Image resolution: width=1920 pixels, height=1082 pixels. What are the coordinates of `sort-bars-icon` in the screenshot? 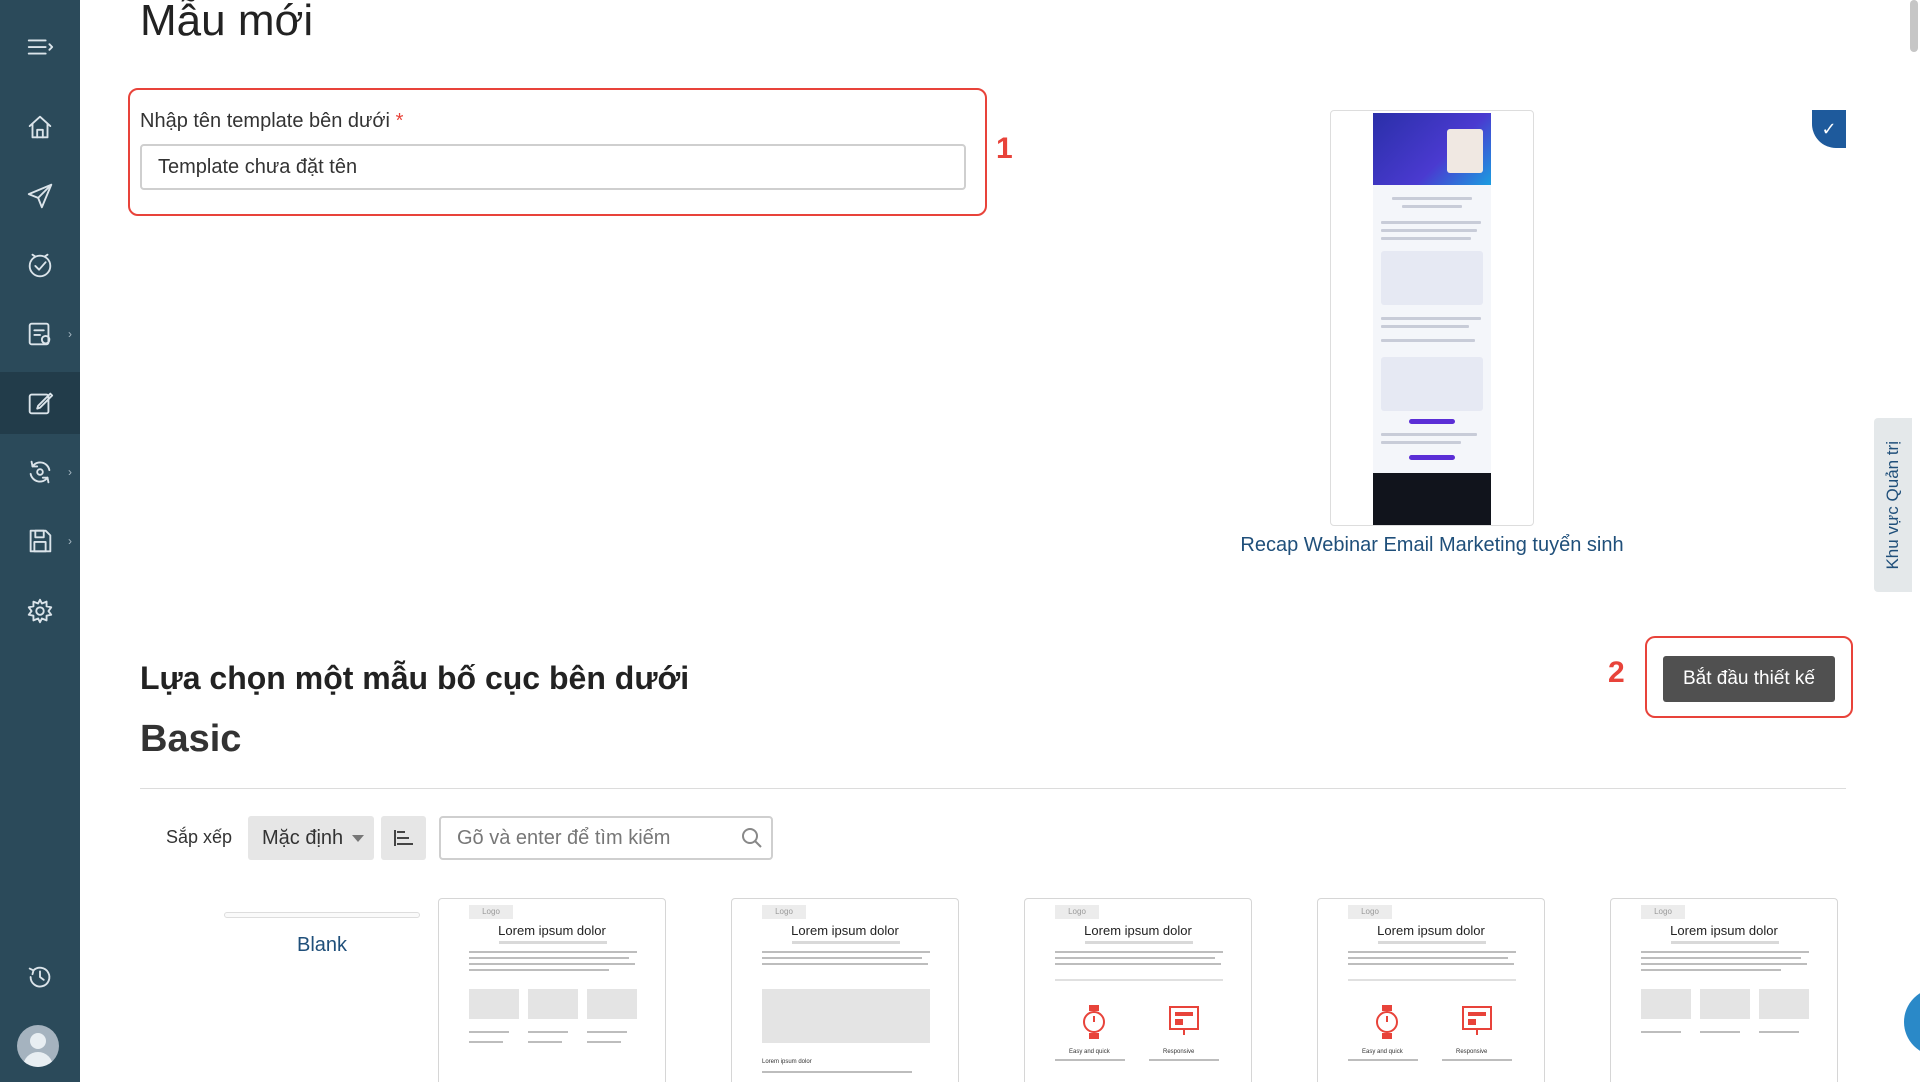 It's located at (403, 838).